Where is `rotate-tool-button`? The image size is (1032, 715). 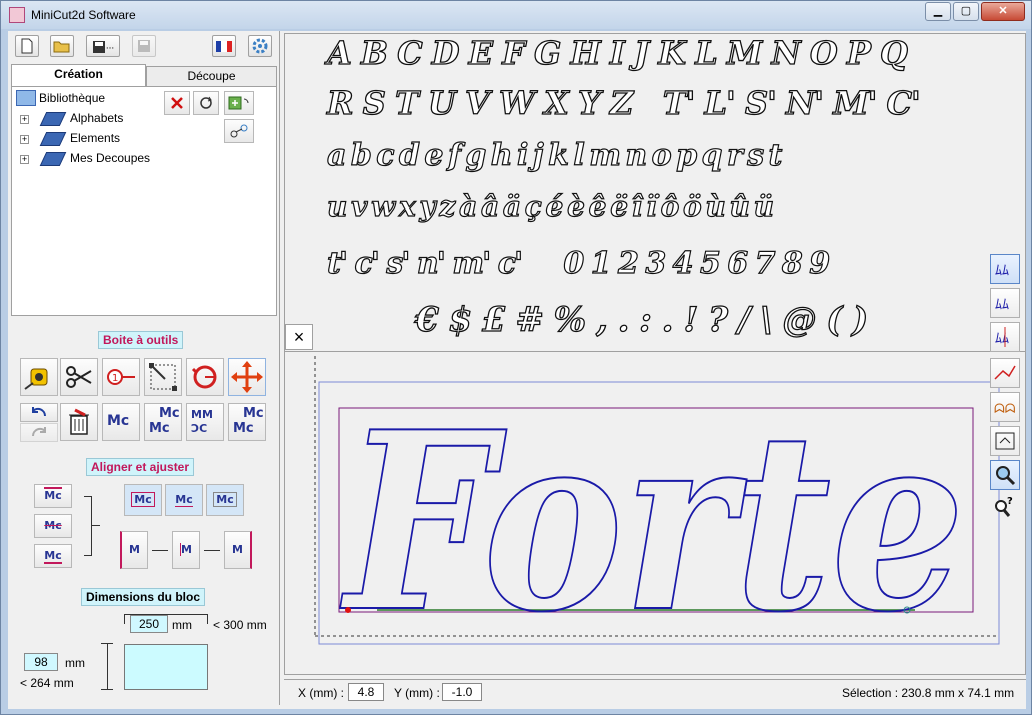
rotate-tool-button is located at coordinates (205, 377).